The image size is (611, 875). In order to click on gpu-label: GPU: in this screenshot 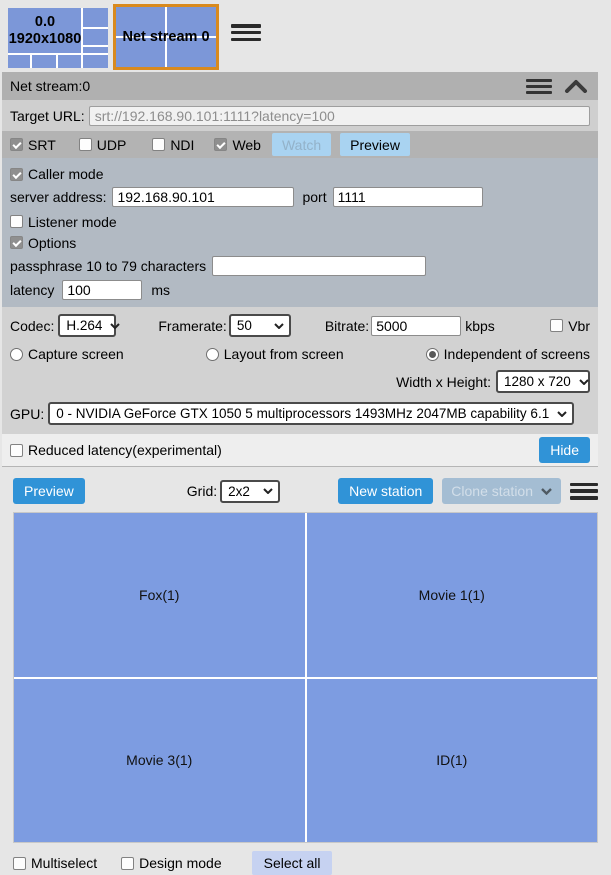, I will do `click(27, 413)`.